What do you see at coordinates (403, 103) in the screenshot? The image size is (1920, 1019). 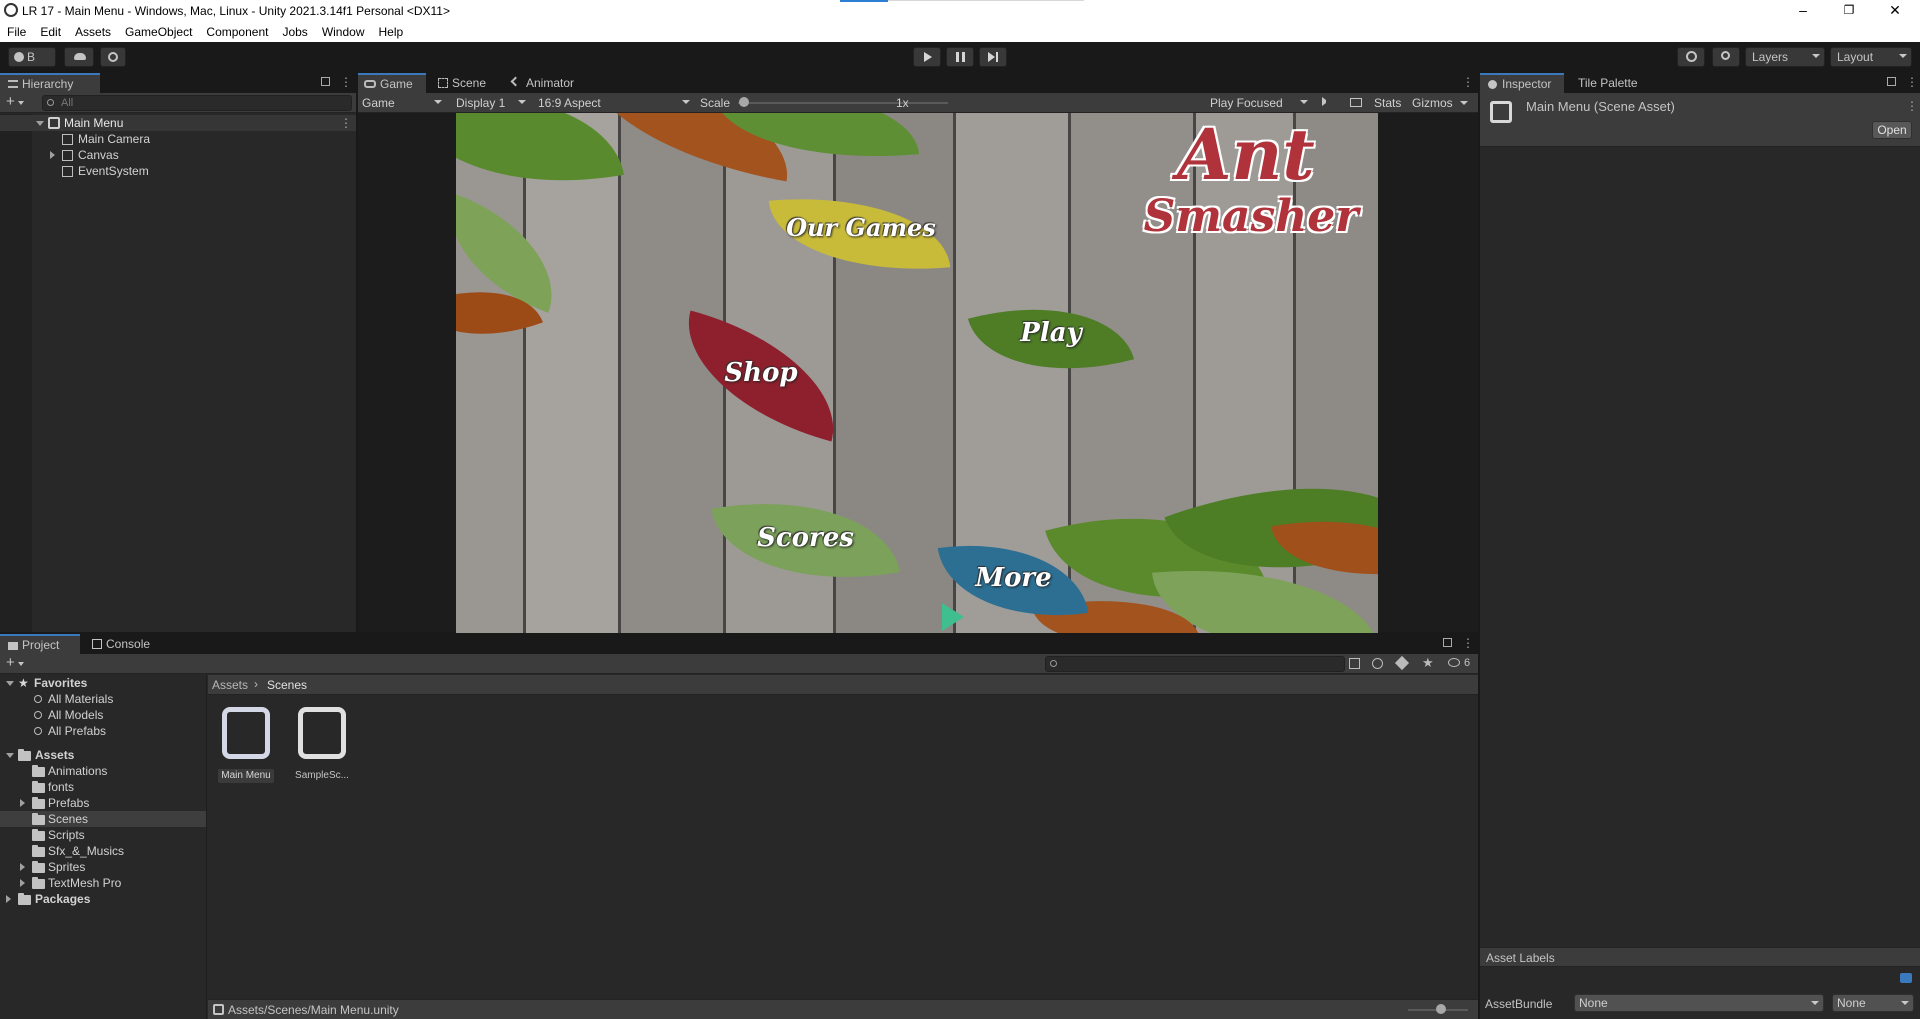 I see `game-mode-dropdown: Game` at bounding box center [403, 103].